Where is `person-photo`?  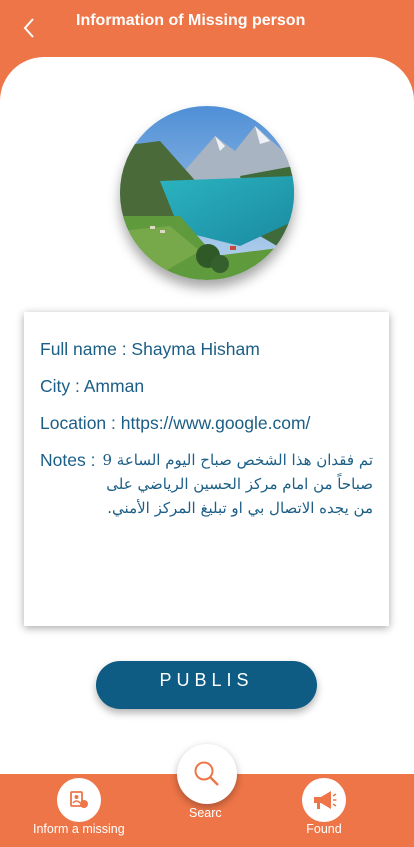 person-photo is located at coordinates (207, 193).